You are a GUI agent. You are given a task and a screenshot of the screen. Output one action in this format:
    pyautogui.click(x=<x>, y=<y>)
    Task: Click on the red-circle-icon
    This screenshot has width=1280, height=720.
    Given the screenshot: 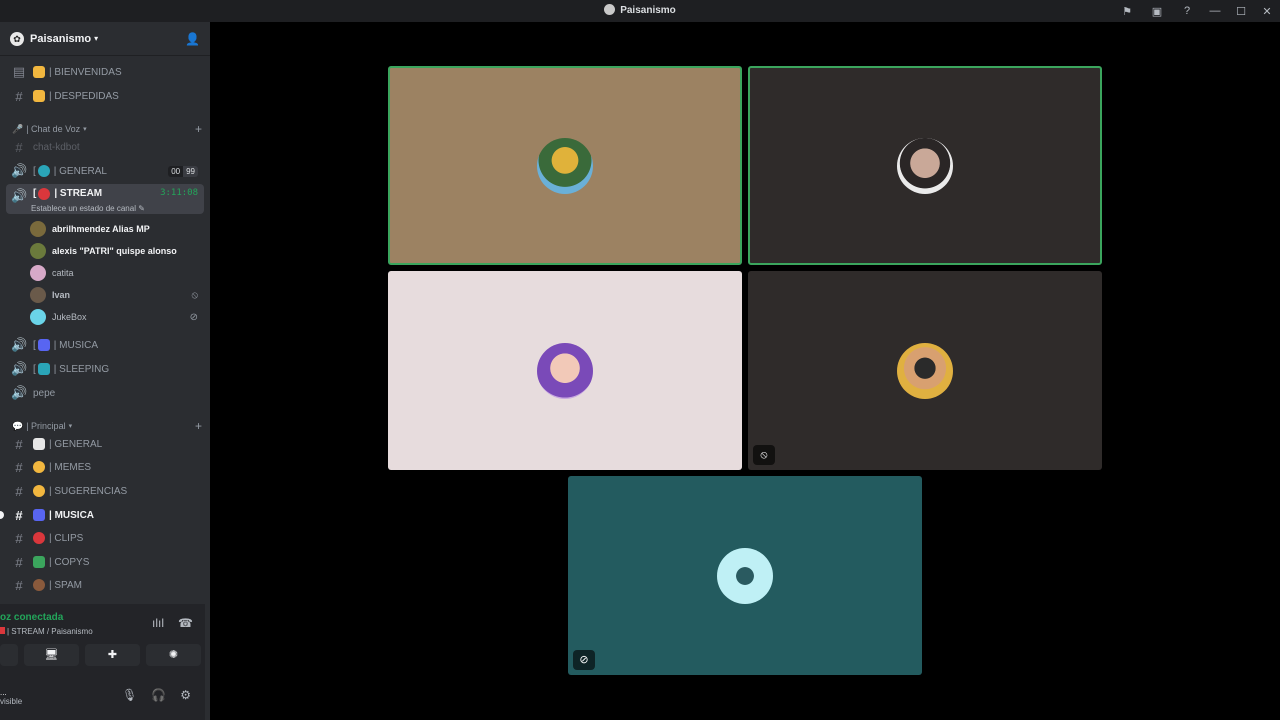 What is the action you would take?
    pyautogui.click(x=2, y=630)
    